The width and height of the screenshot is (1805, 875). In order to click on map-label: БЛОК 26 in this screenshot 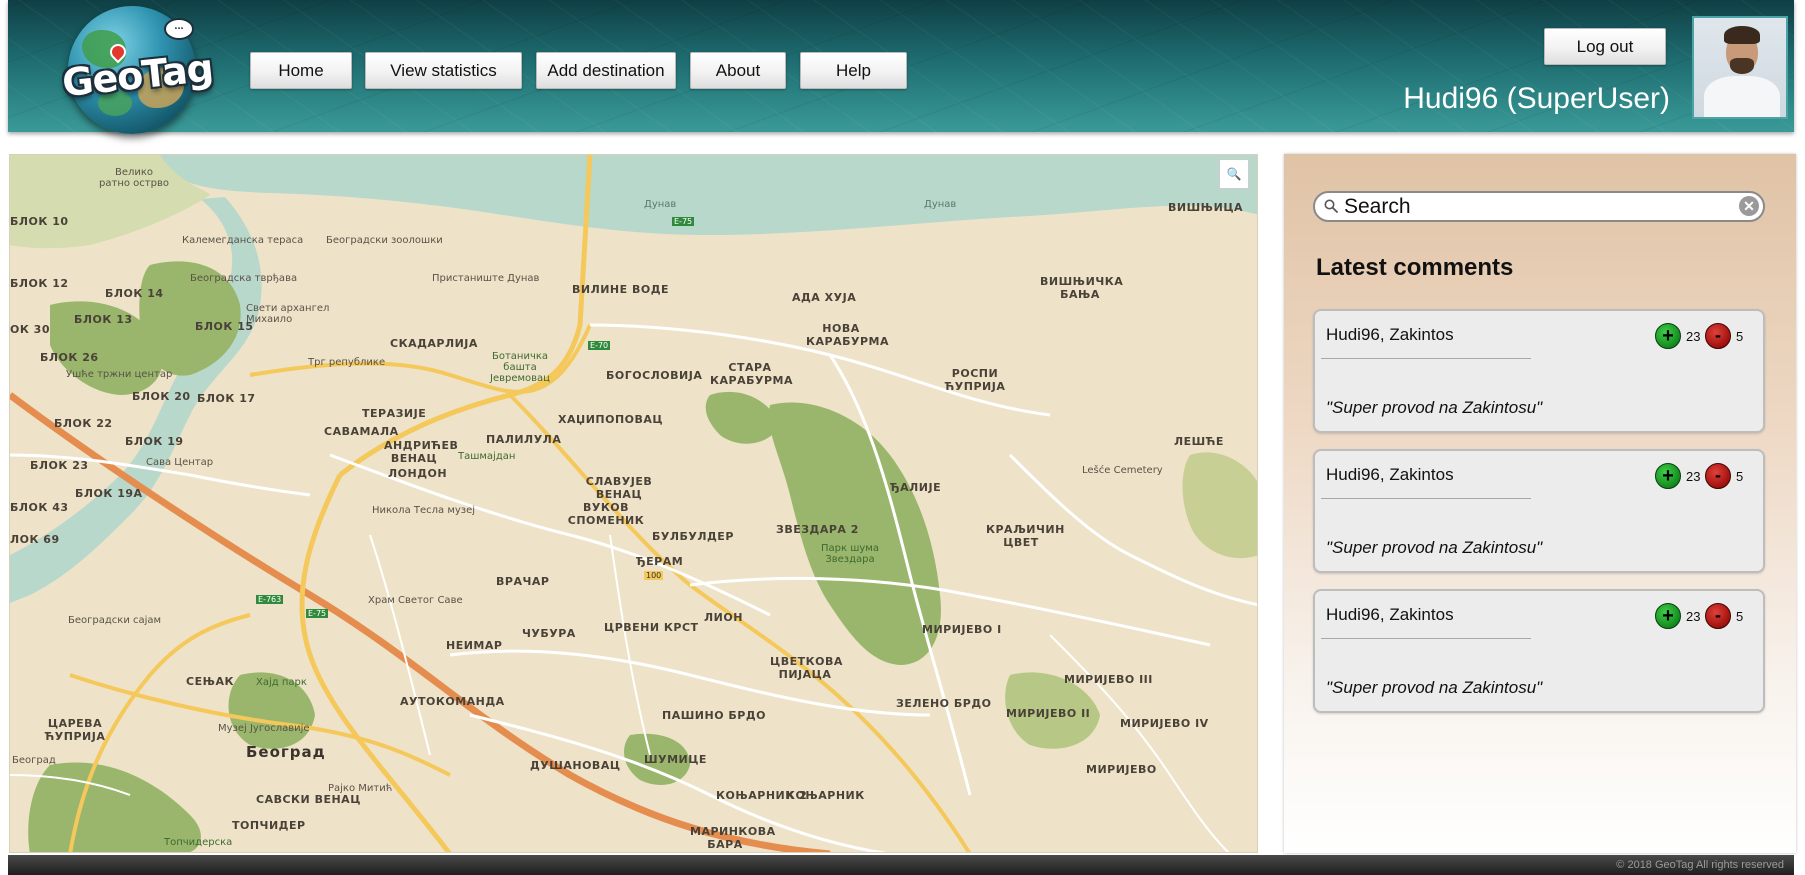, I will do `click(69, 357)`.